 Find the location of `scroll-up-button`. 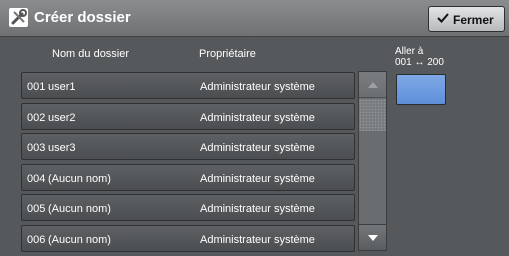

scroll-up-button is located at coordinates (372, 84).